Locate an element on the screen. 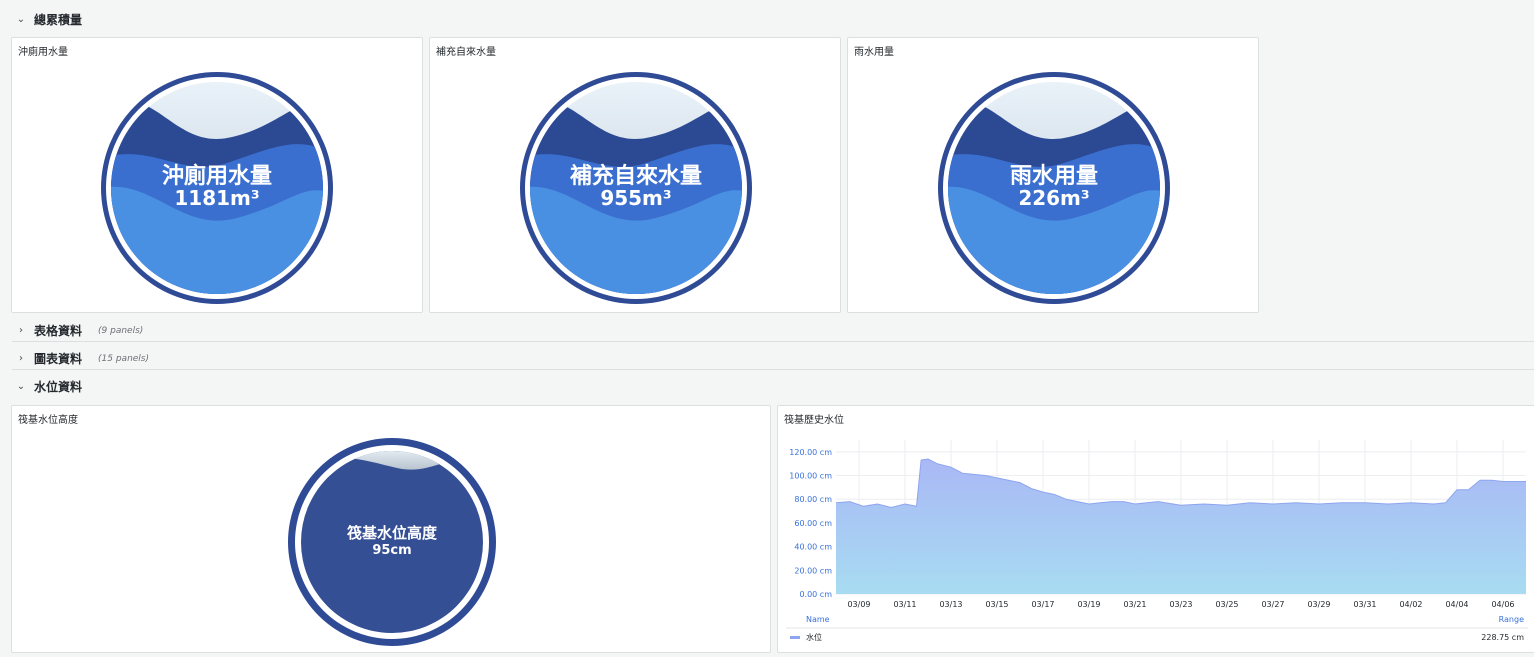  legend-swatch is located at coordinates (795, 637).